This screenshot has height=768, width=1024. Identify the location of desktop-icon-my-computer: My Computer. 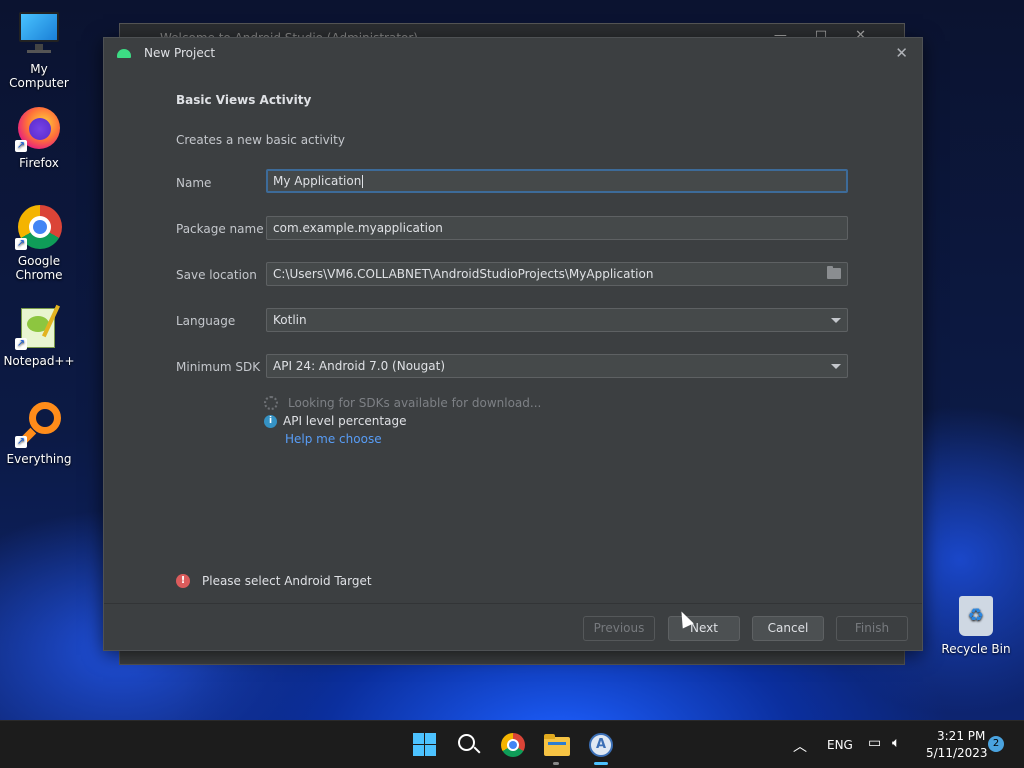
(39, 50).